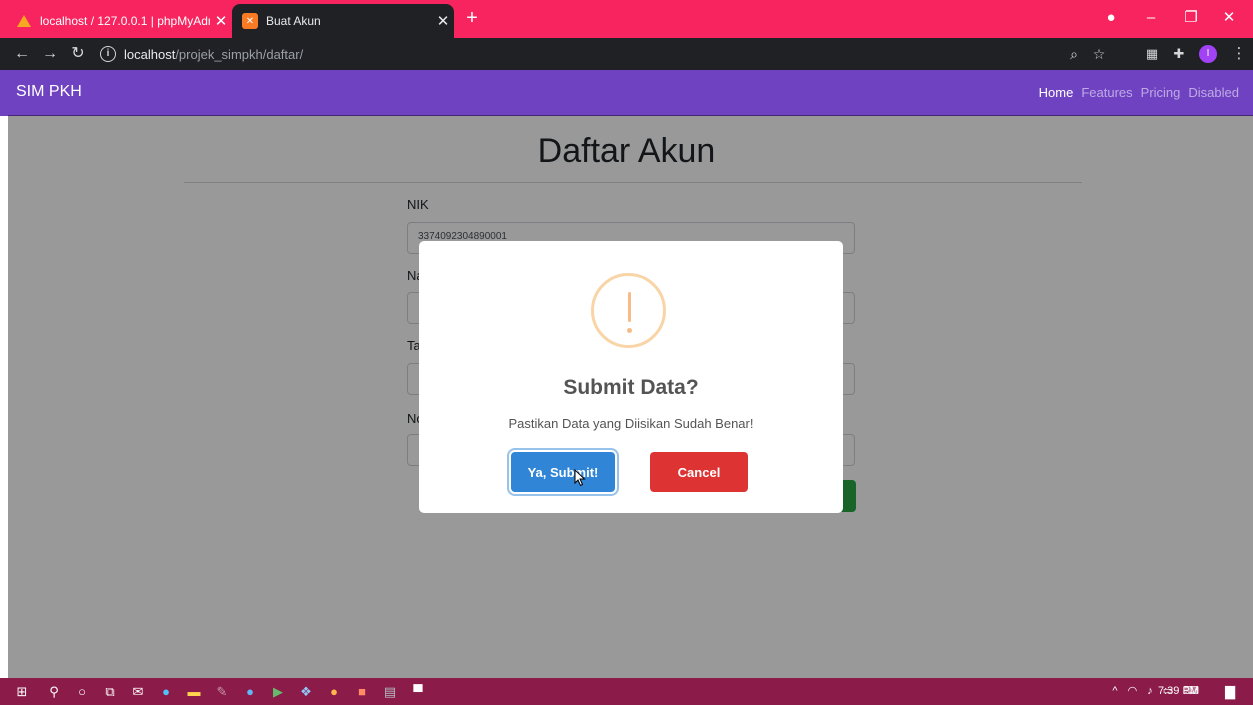 This screenshot has height=705, width=1253. I want to click on nav-link-features: Features, so click(1106, 92).